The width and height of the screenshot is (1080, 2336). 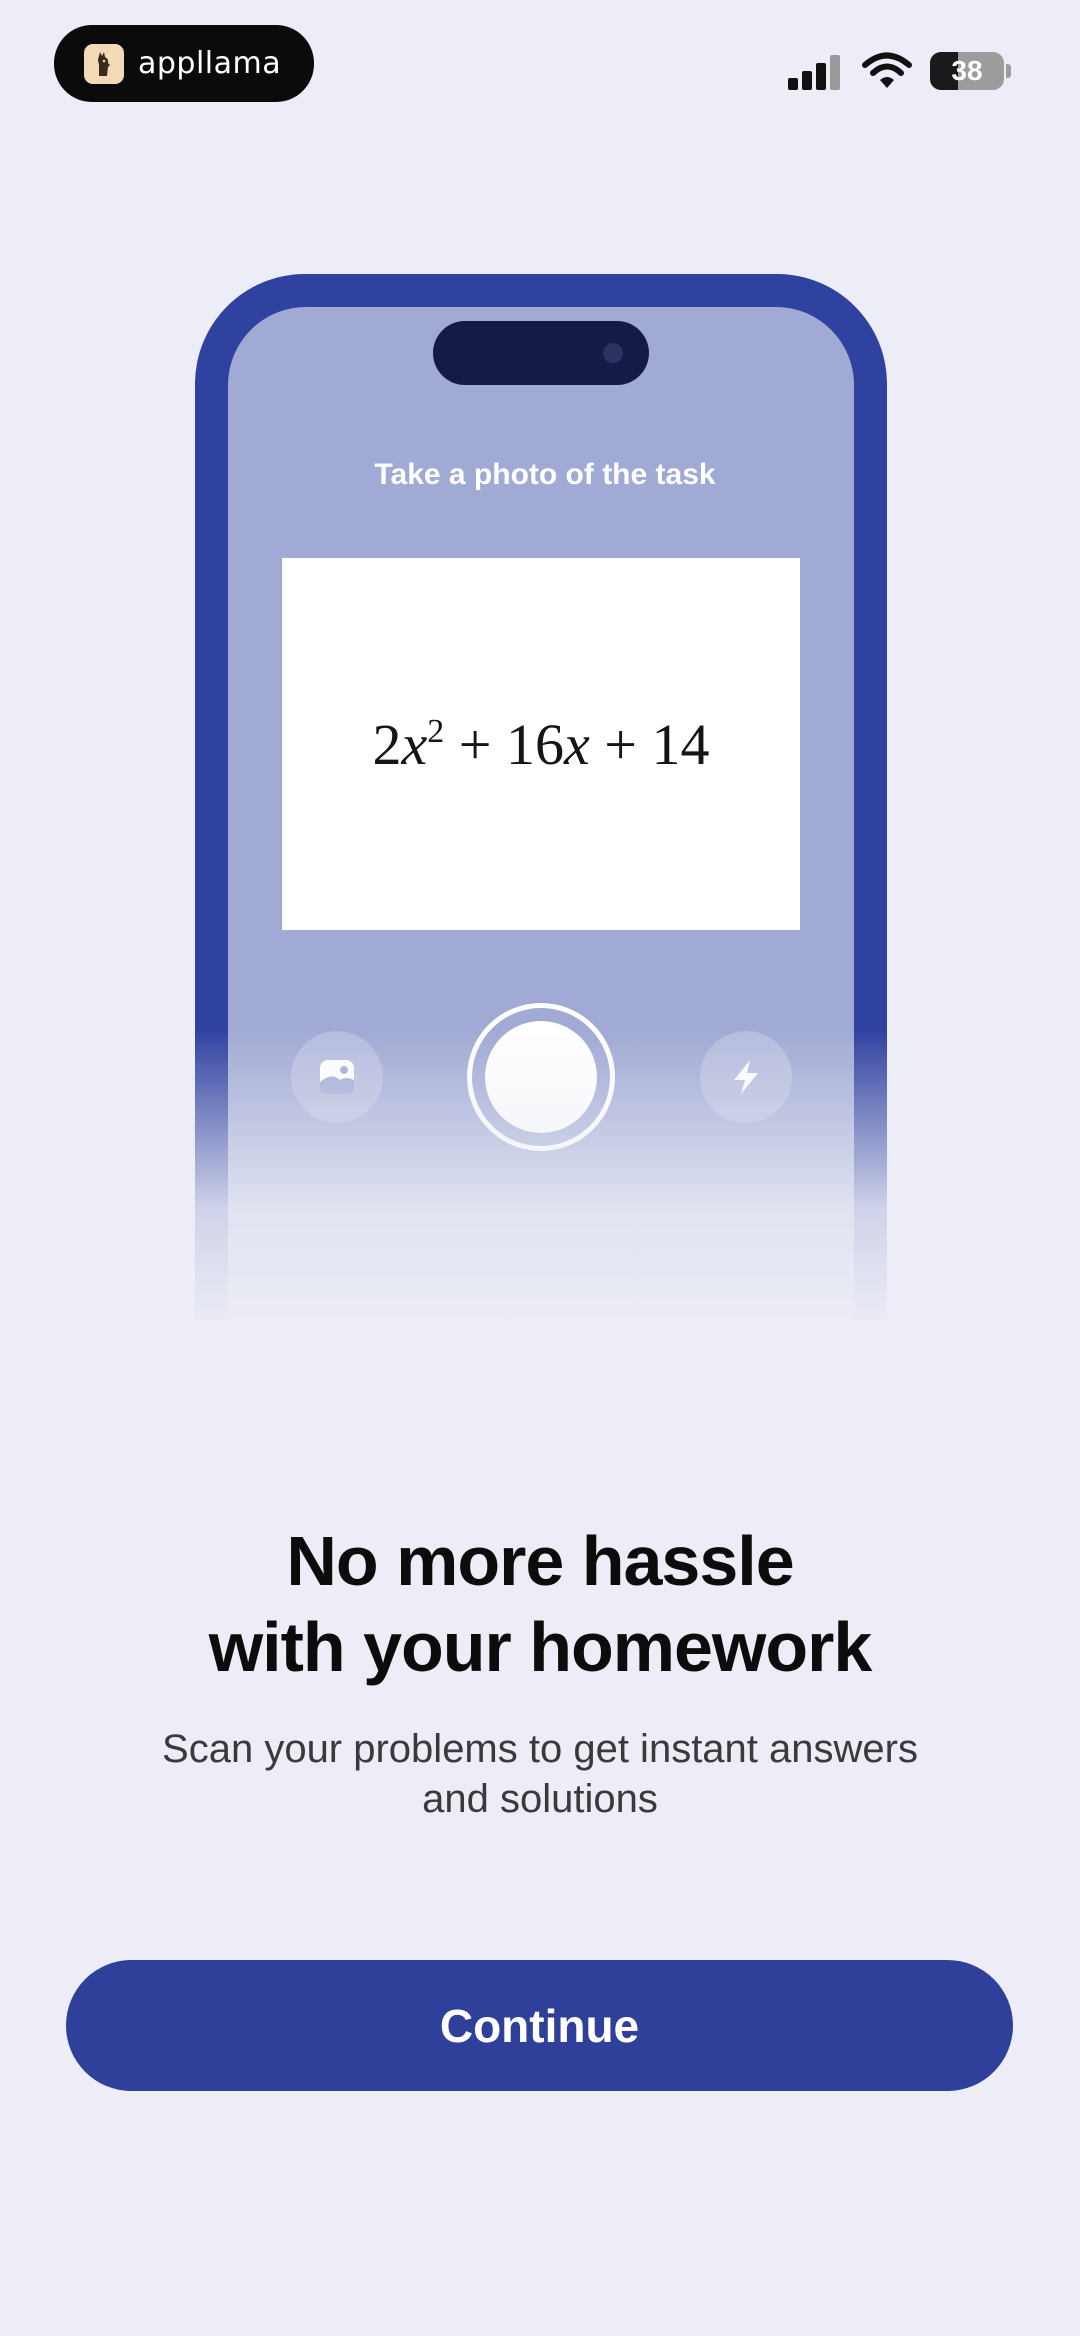 What do you see at coordinates (540, 1604) in the screenshot?
I see `headline: No more hassle with your homework` at bounding box center [540, 1604].